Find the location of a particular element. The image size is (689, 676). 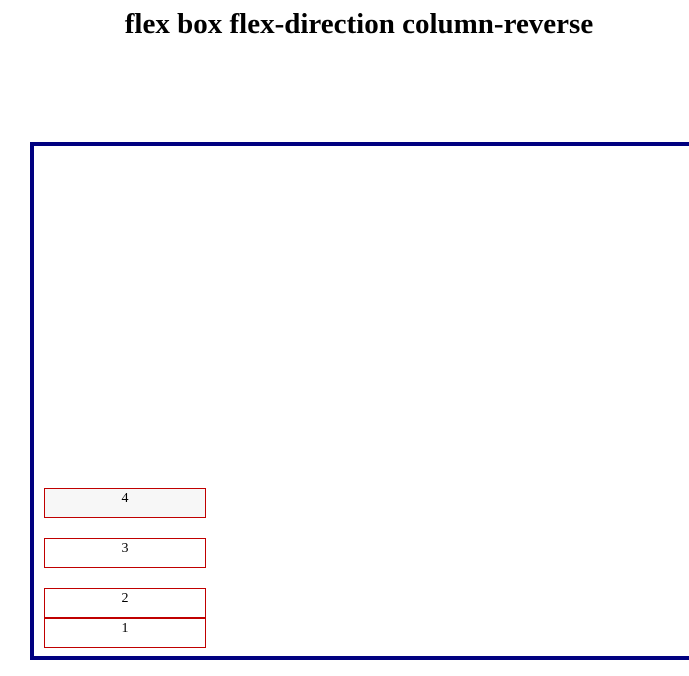

flex-item-4: 4 is located at coordinates (125, 503).